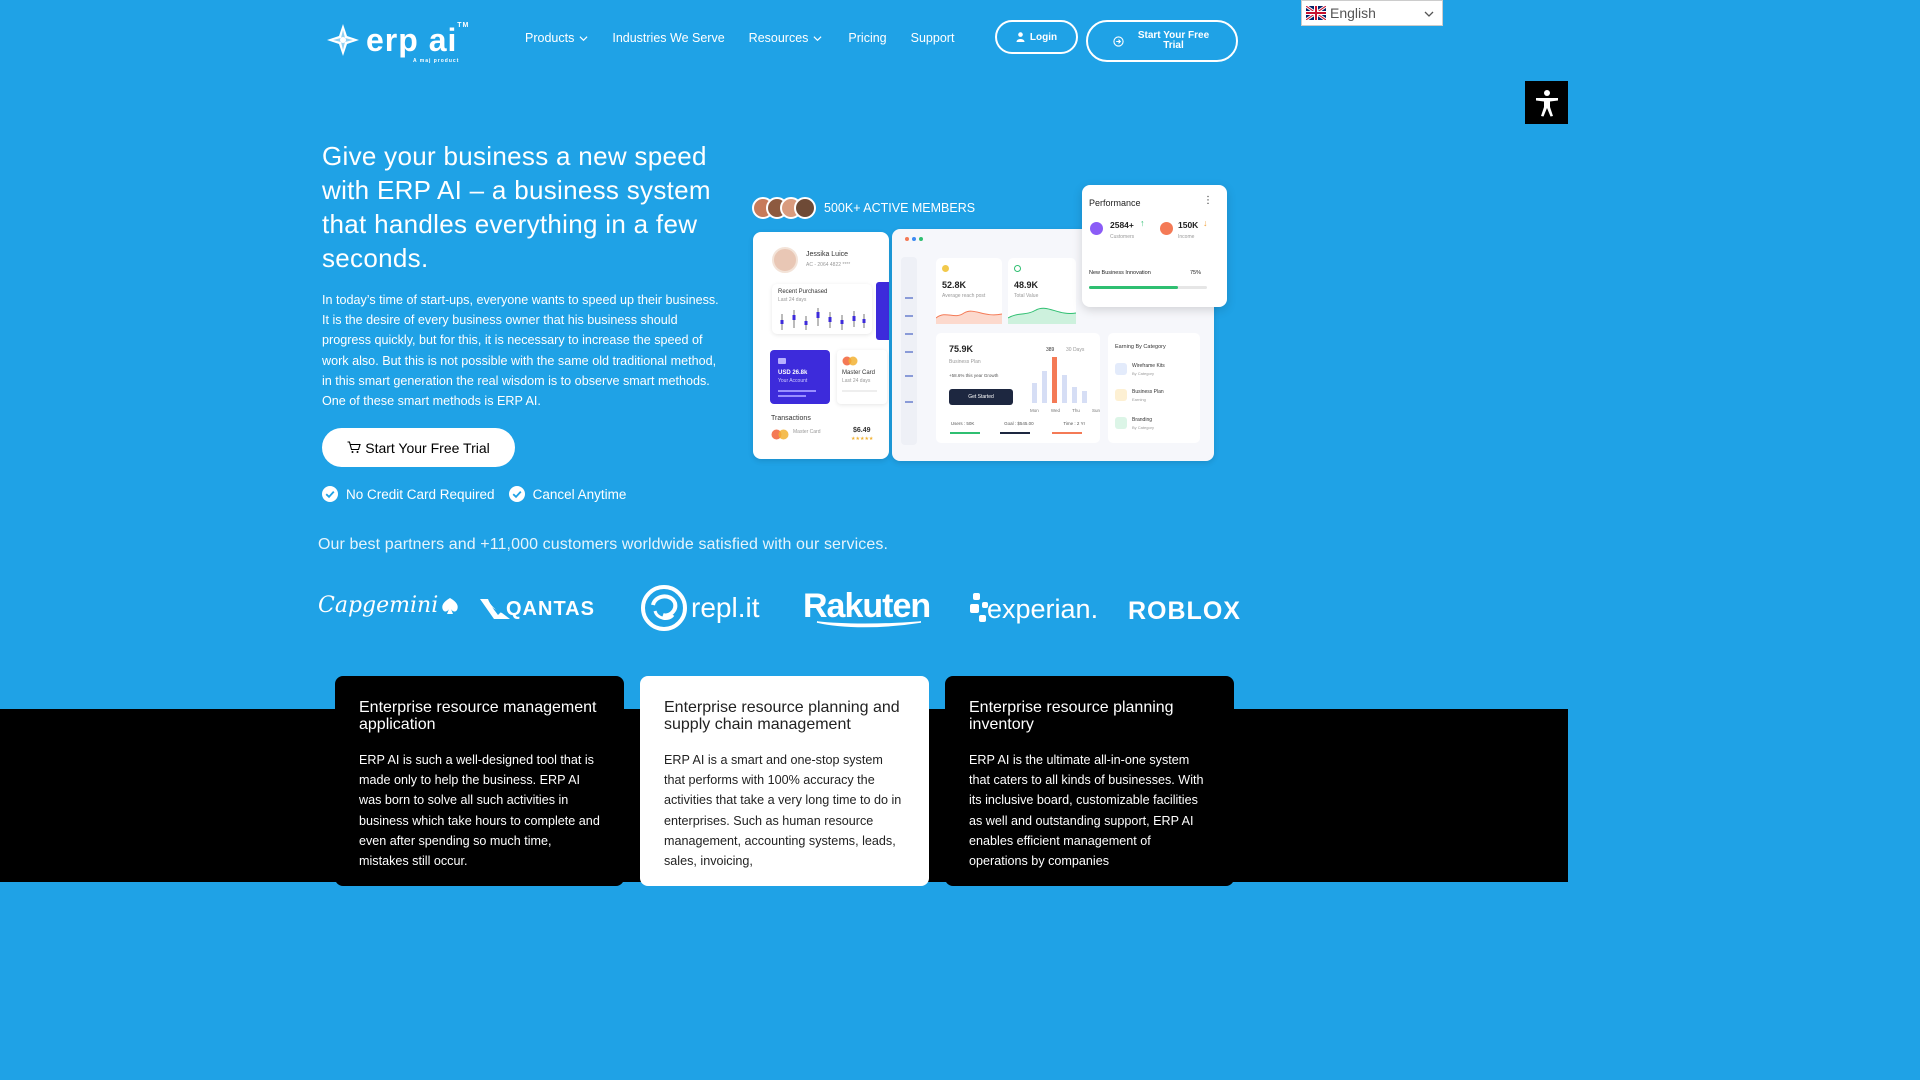  I want to click on earning-item-sub: By Category, so click(1143, 427).